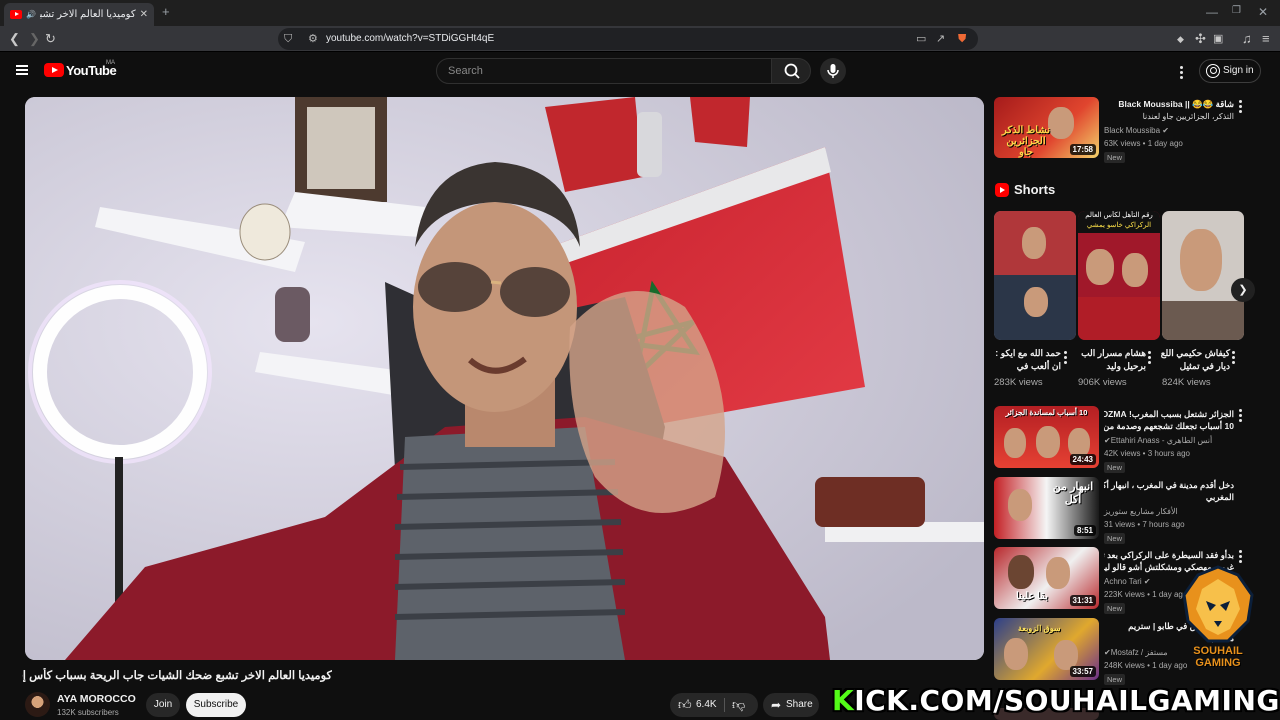 This screenshot has height=720, width=1280. Describe the element at coordinates (16, 14) in the screenshot. I see `youtube-favicon-icon` at that location.